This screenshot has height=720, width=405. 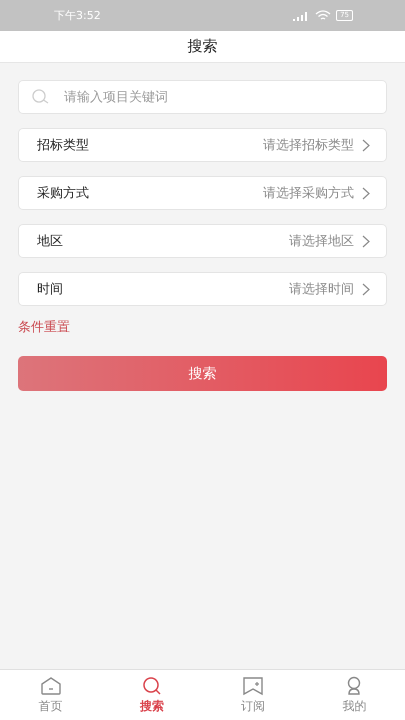 What do you see at coordinates (51, 686) in the screenshot?
I see `home-icon` at bounding box center [51, 686].